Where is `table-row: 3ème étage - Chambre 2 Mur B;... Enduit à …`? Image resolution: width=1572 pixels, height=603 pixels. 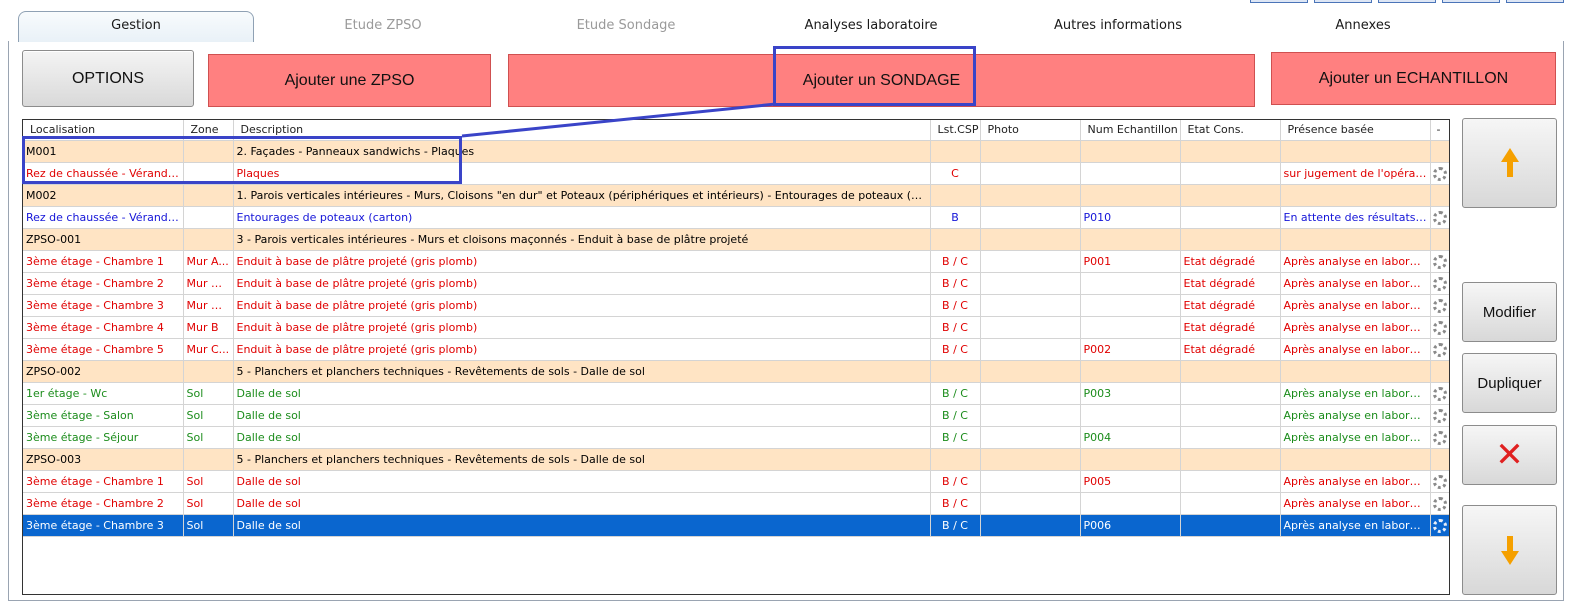 table-row: 3ème étage - Chambre 2 Mur B;... Enduit à … is located at coordinates (736, 283).